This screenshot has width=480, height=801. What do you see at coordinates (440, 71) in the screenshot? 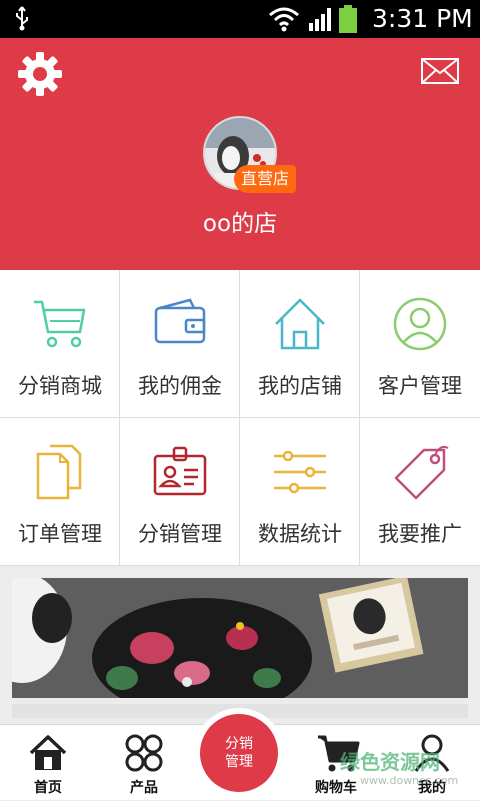
I see `mail-icon` at bounding box center [440, 71].